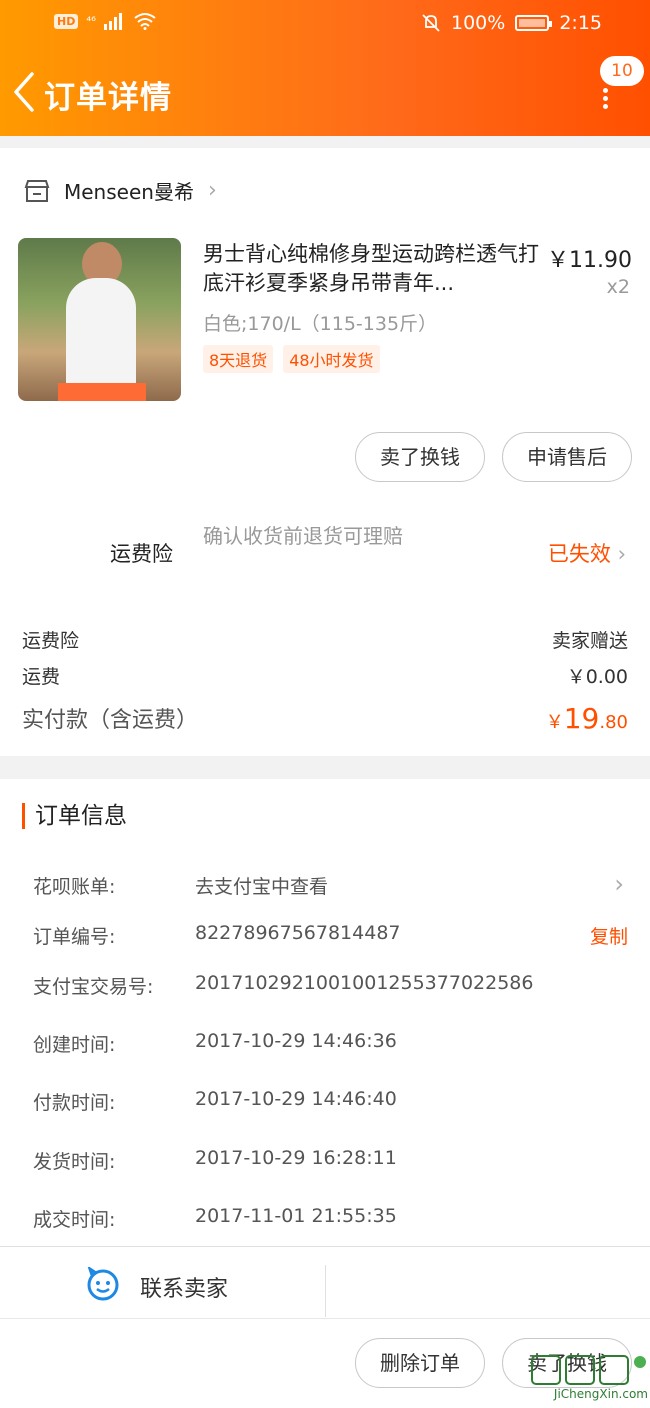  I want to click on info-key: 付款时间:, so click(74, 1103).